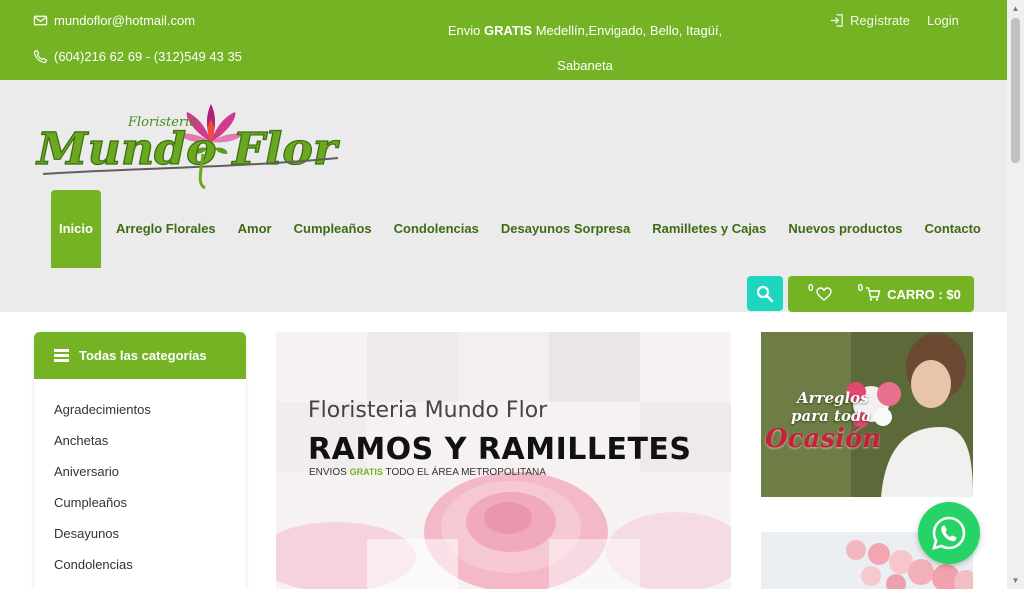 This screenshot has width=1024, height=589. What do you see at coordinates (709, 229) in the screenshot?
I see `nav-ramilletes-cajas: Ramilletes y Cajas` at bounding box center [709, 229].